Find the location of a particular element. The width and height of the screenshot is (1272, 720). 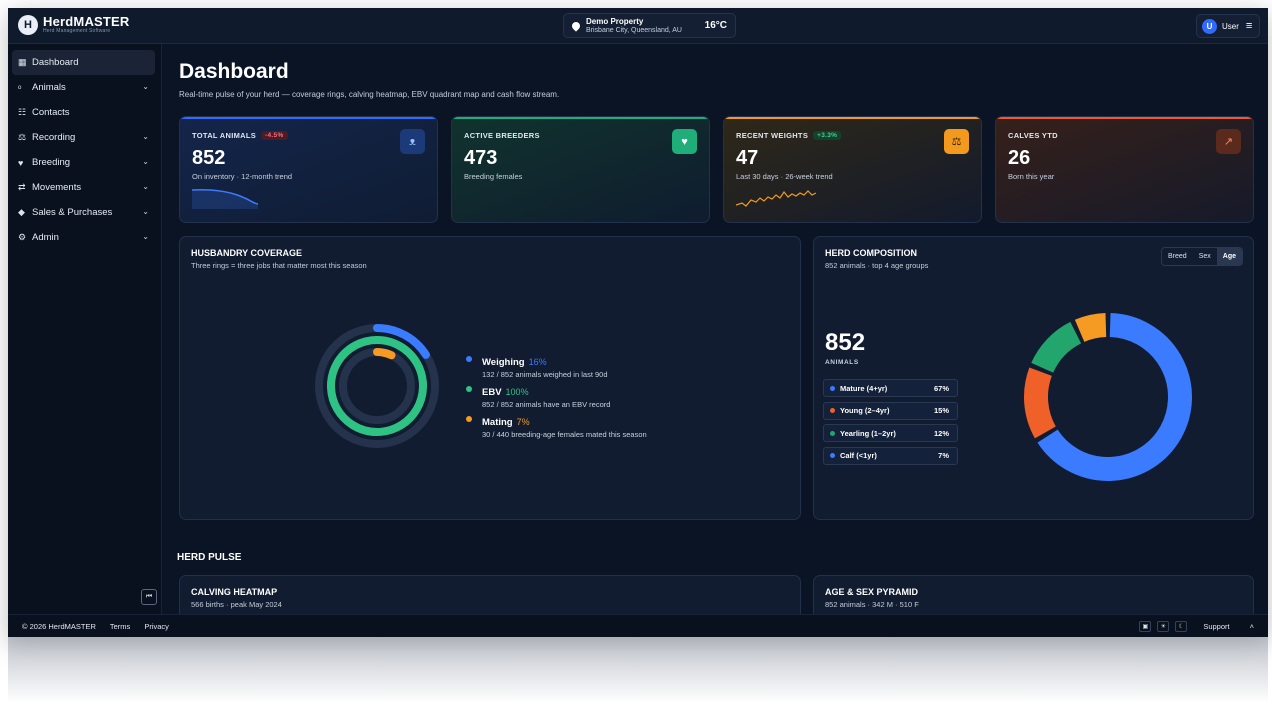

copyright: © 2026 HerdMASTER is located at coordinates (59, 626).